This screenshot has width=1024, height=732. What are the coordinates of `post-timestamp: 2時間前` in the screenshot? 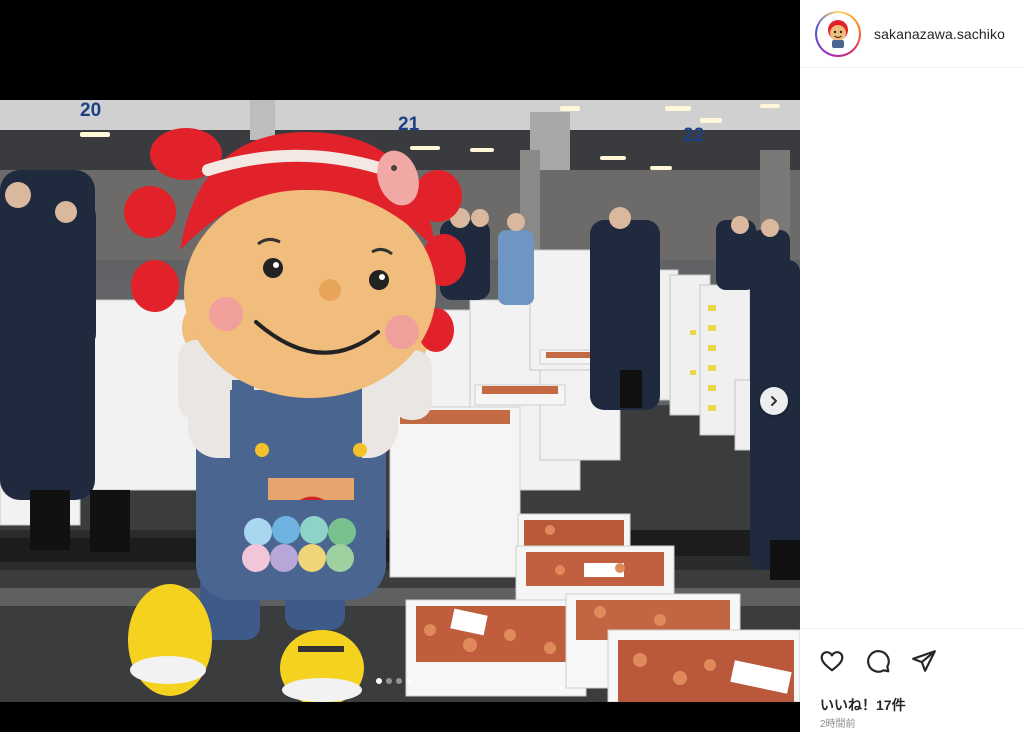 It's located at (838, 724).